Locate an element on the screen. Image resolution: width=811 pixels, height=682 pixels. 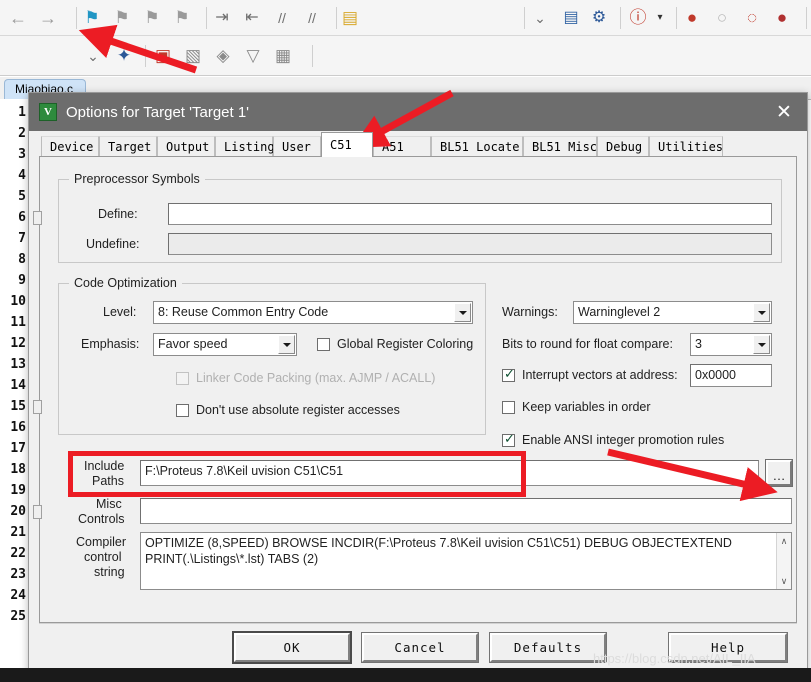
tab-debug: Debug is located at coordinates (623, 146).